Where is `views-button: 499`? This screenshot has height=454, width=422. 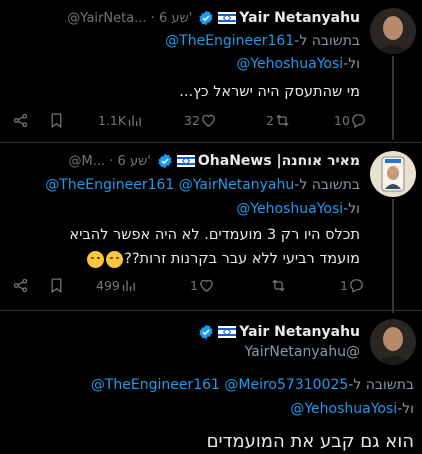 views-button: 499 is located at coordinates (115, 285).